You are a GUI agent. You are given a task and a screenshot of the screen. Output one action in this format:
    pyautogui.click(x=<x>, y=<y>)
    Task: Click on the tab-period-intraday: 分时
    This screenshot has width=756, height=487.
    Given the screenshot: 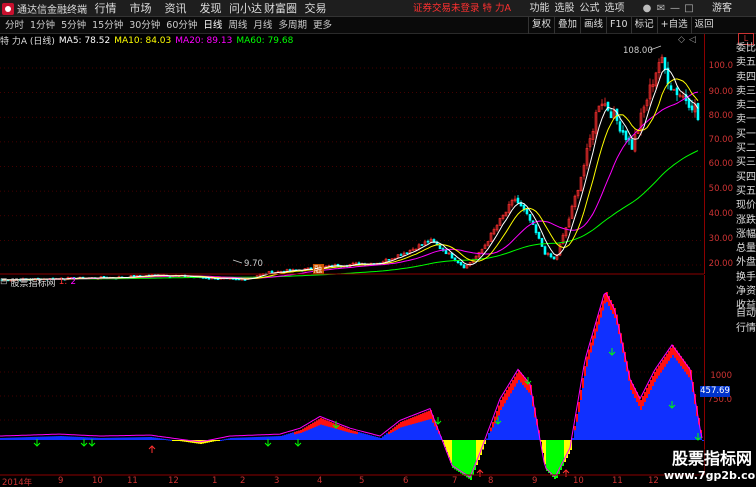 What is the action you would take?
    pyautogui.click(x=14, y=25)
    